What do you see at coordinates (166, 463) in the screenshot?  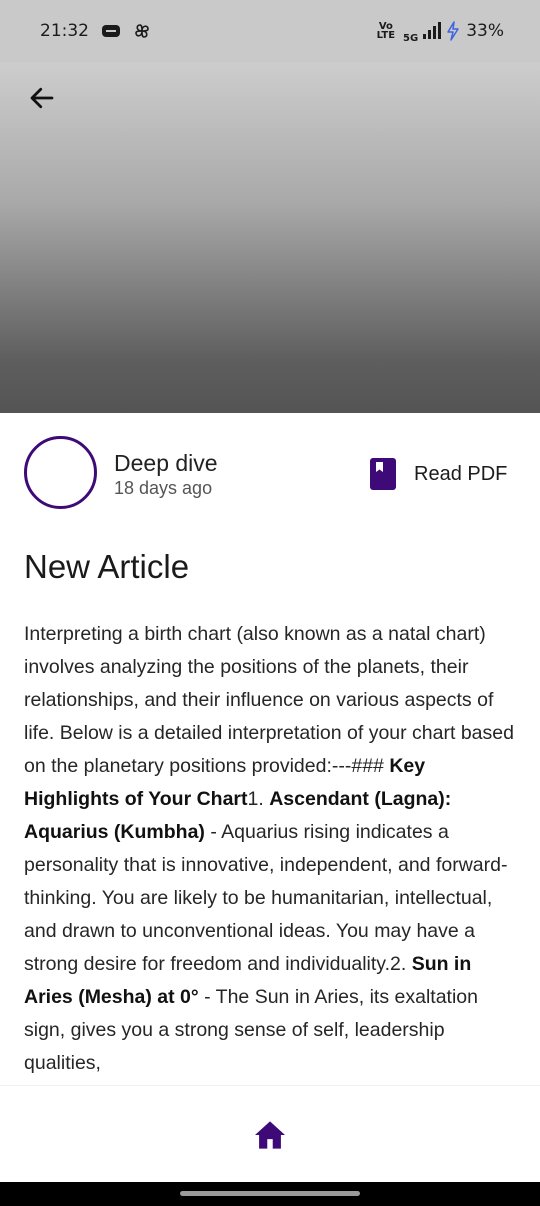 I see `author-name: Deep dive` at bounding box center [166, 463].